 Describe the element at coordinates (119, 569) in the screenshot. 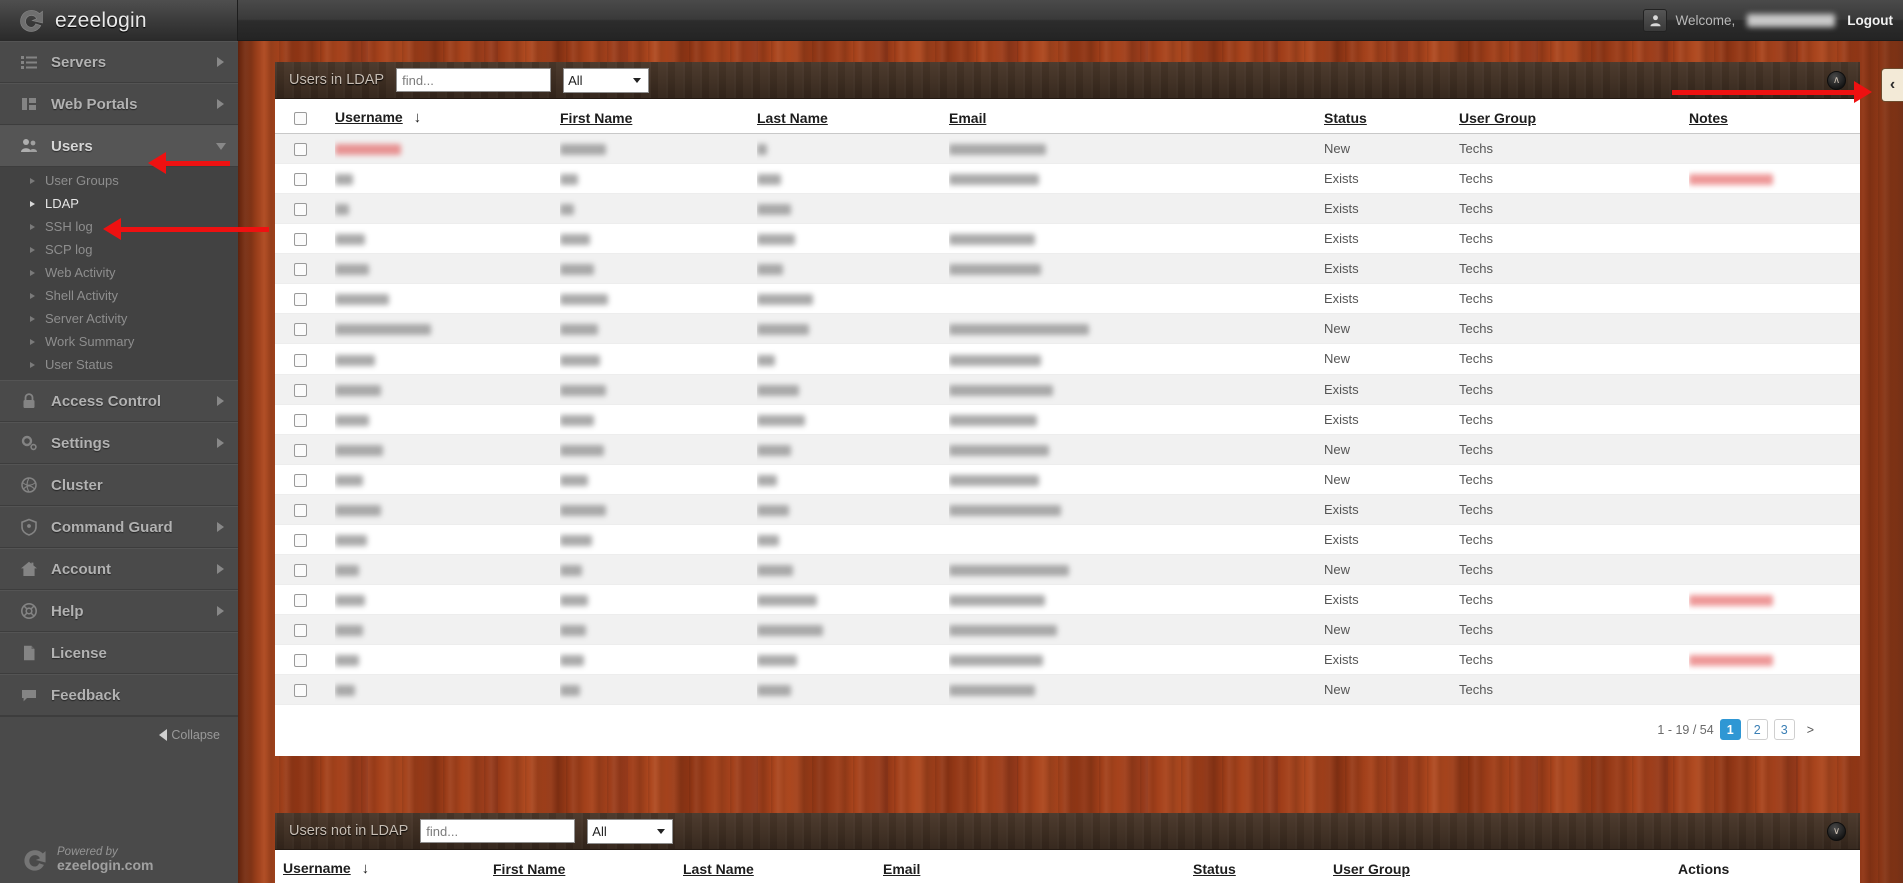

I see `sidebar-item-account: Account` at that location.